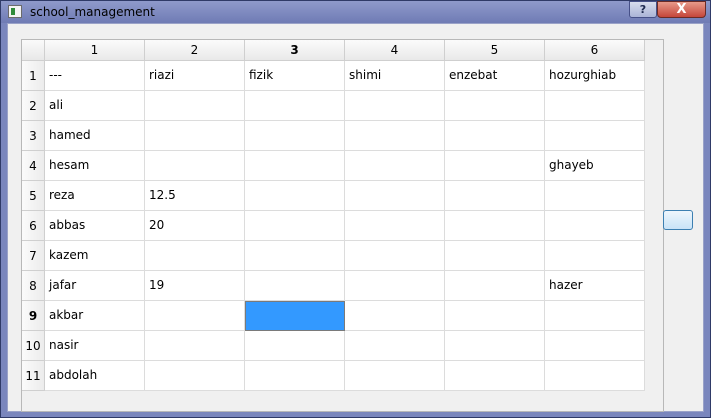 This screenshot has width=711, height=418. I want to click on table-cell: jafar, so click(95, 286).